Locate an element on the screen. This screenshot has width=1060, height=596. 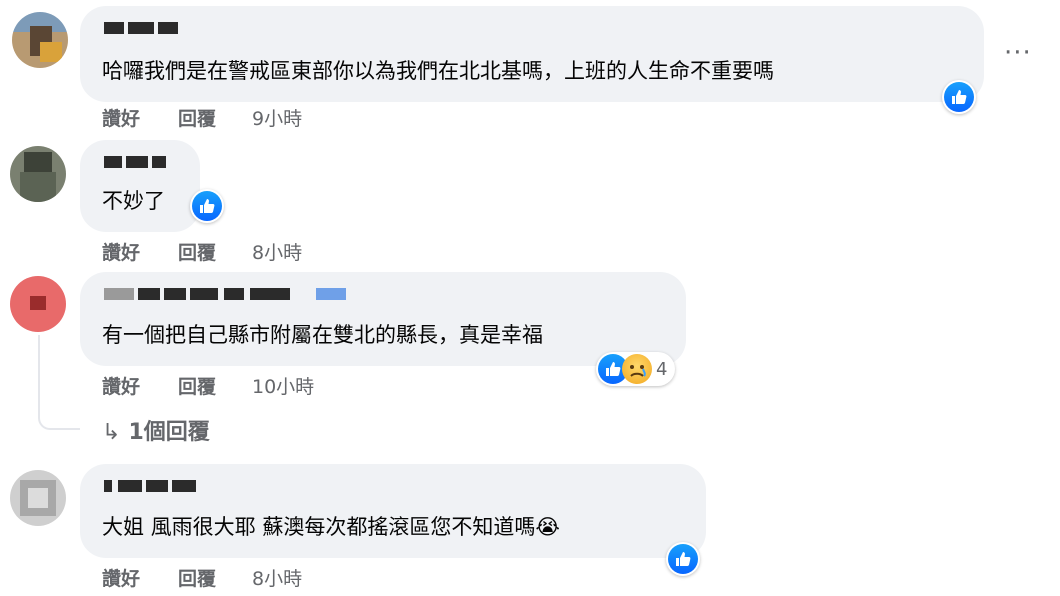
comment-text: 大姐 風雨很大耶 蘇澳每次都搖滾區您不知道嗎😭 is located at coordinates (331, 527).